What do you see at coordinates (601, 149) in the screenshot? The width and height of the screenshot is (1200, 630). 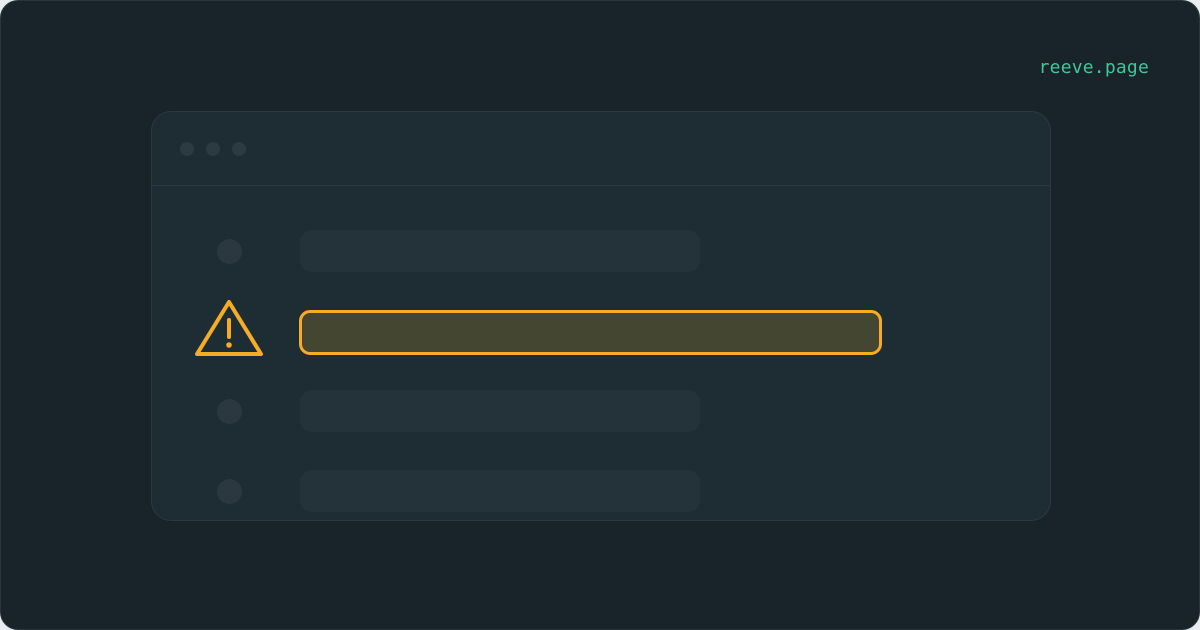 I see `window-titlebar` at bounding box center [601, 149].